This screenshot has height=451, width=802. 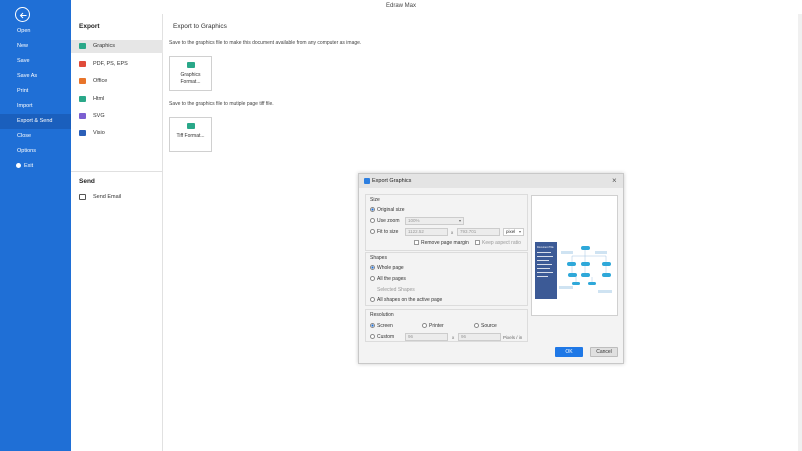 What do you see at coordinates (82, 99) in the screenshot?
I see `html-icon` at bounding box center [82, 99].